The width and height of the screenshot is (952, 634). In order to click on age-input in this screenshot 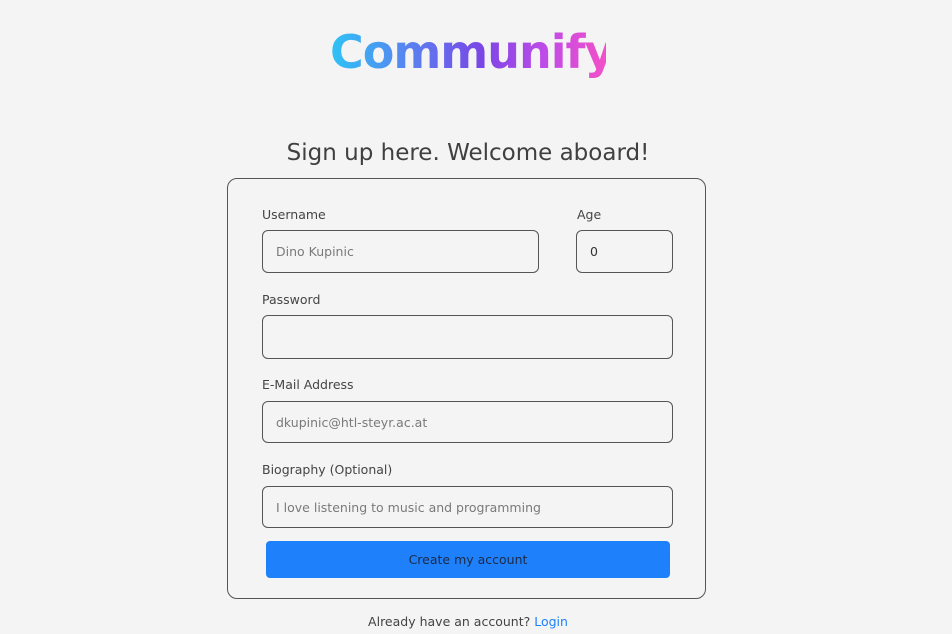, I will do `click(624, 251)`.